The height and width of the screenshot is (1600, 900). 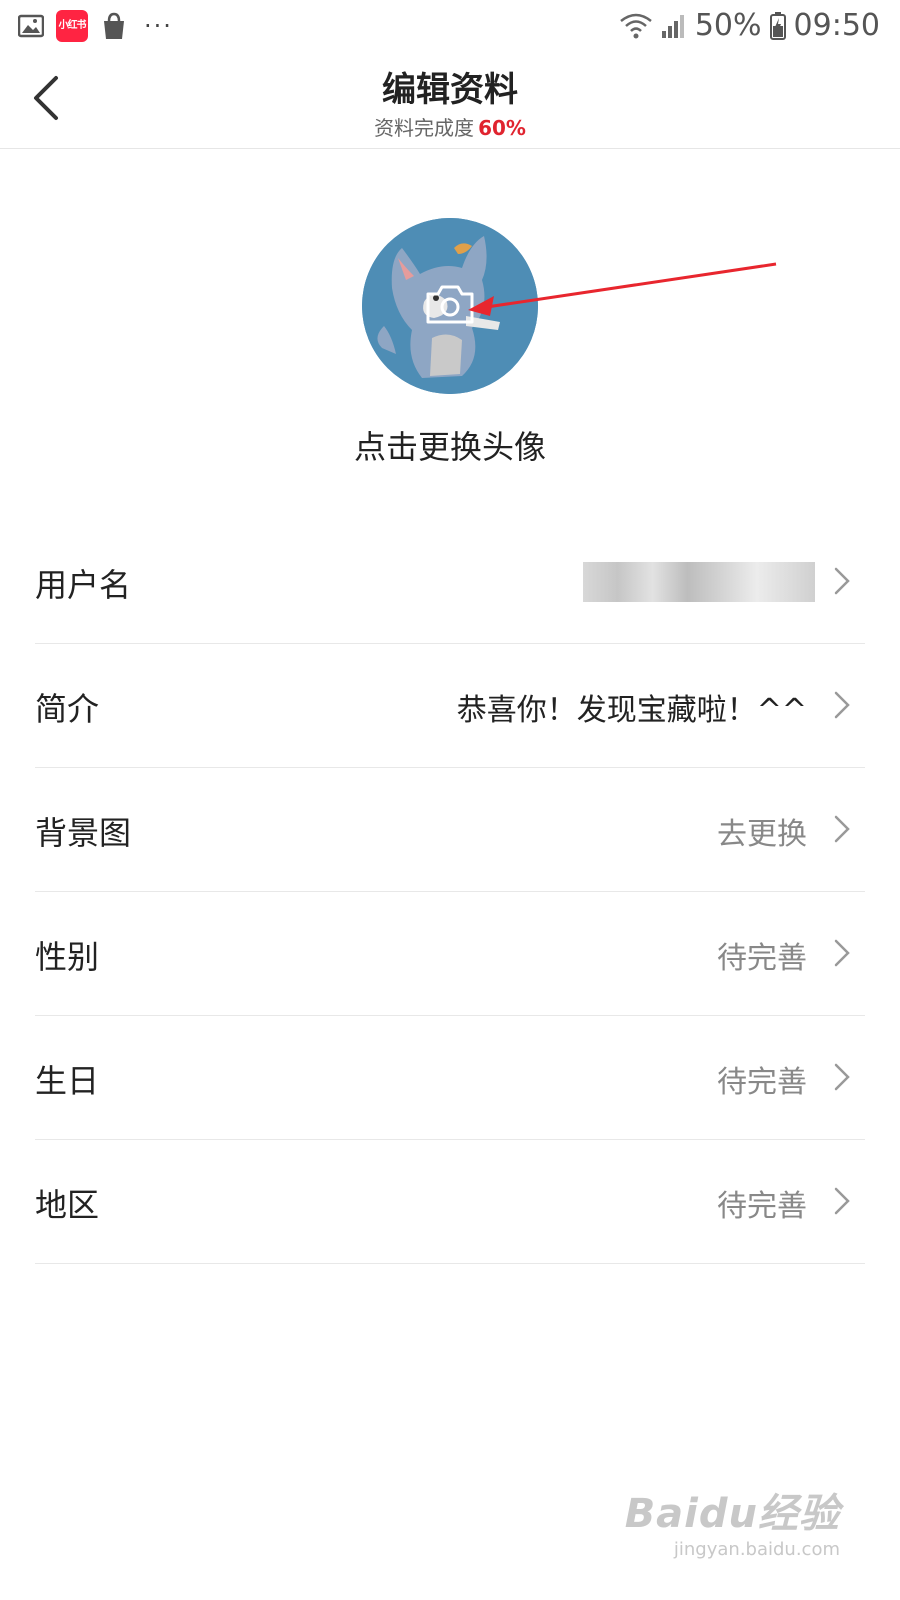 I want to click on background-value: 去更换, so click(x=762, y=834).